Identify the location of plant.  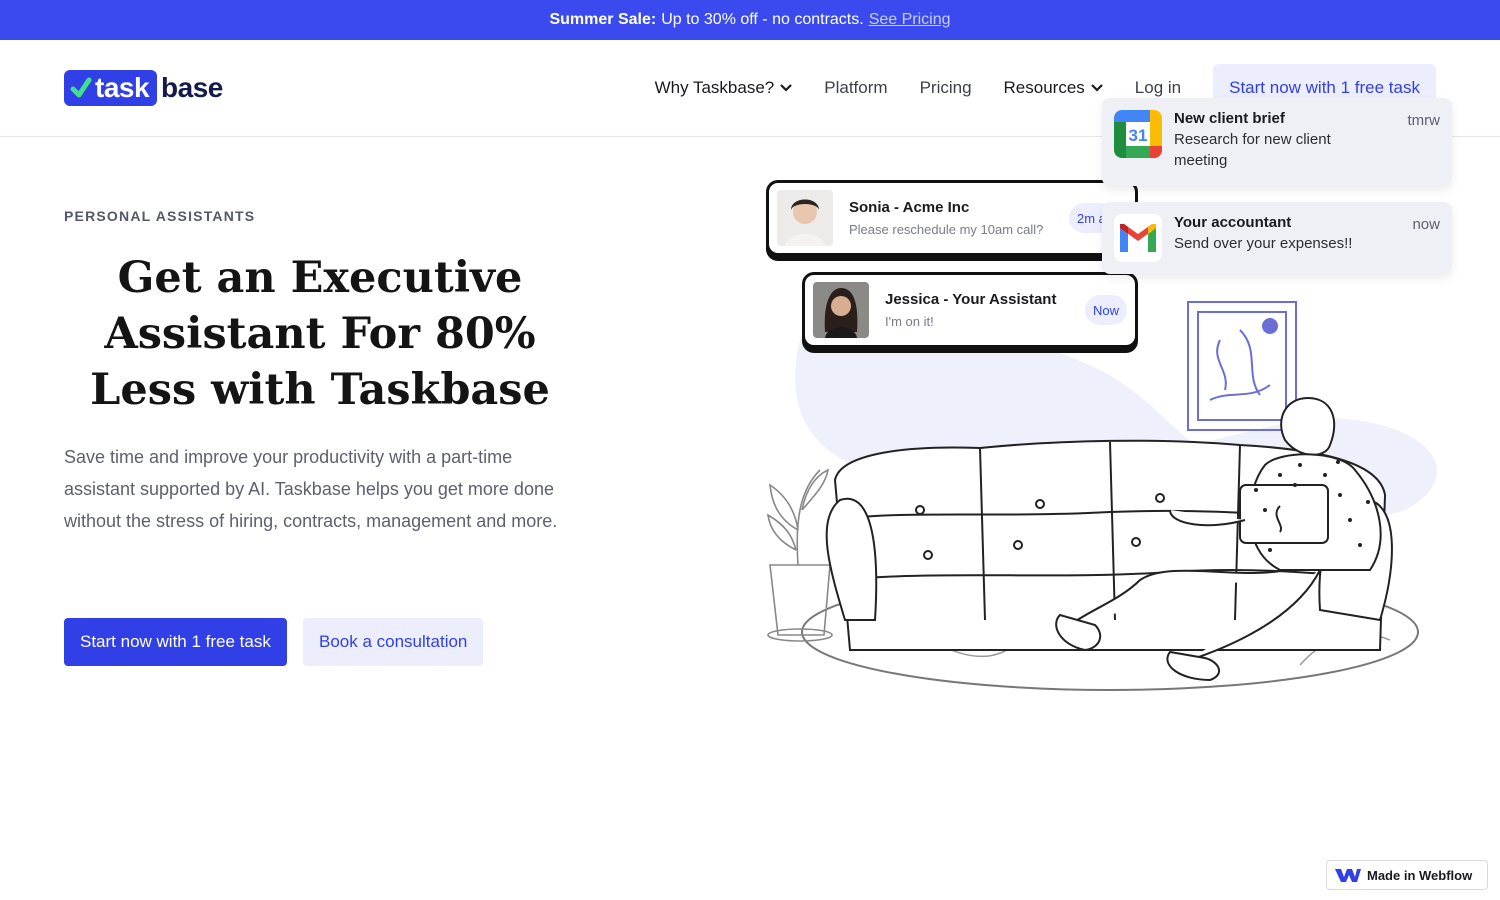
(799, 555).